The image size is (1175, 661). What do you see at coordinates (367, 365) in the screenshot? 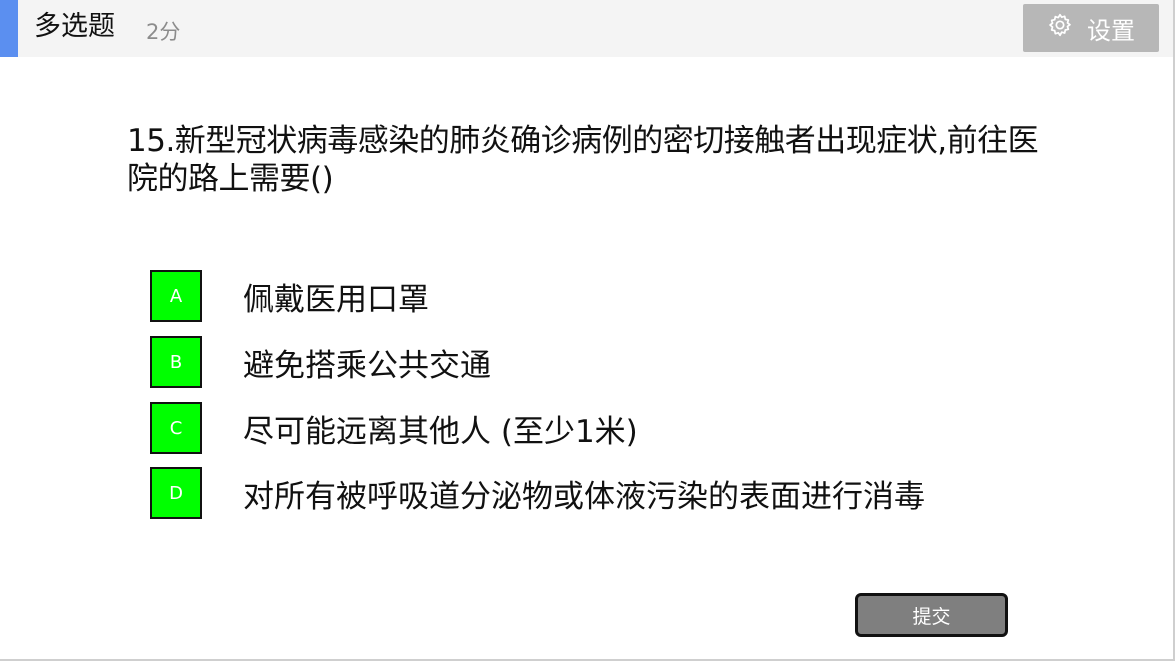
I see `option-label: 避免搭乘公共交通` at bounding box center [367, 365].